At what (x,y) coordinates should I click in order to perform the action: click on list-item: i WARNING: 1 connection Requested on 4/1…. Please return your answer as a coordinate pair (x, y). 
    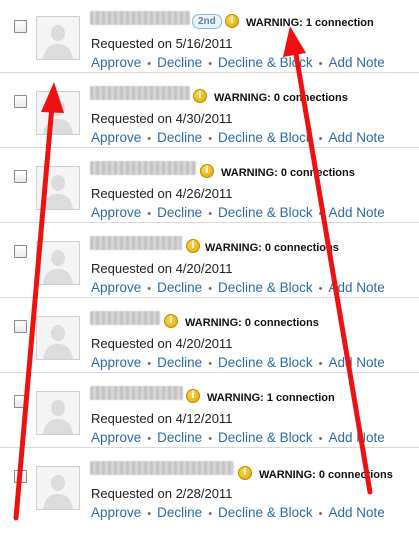
    Looking at the image, I should click on (209, 410).